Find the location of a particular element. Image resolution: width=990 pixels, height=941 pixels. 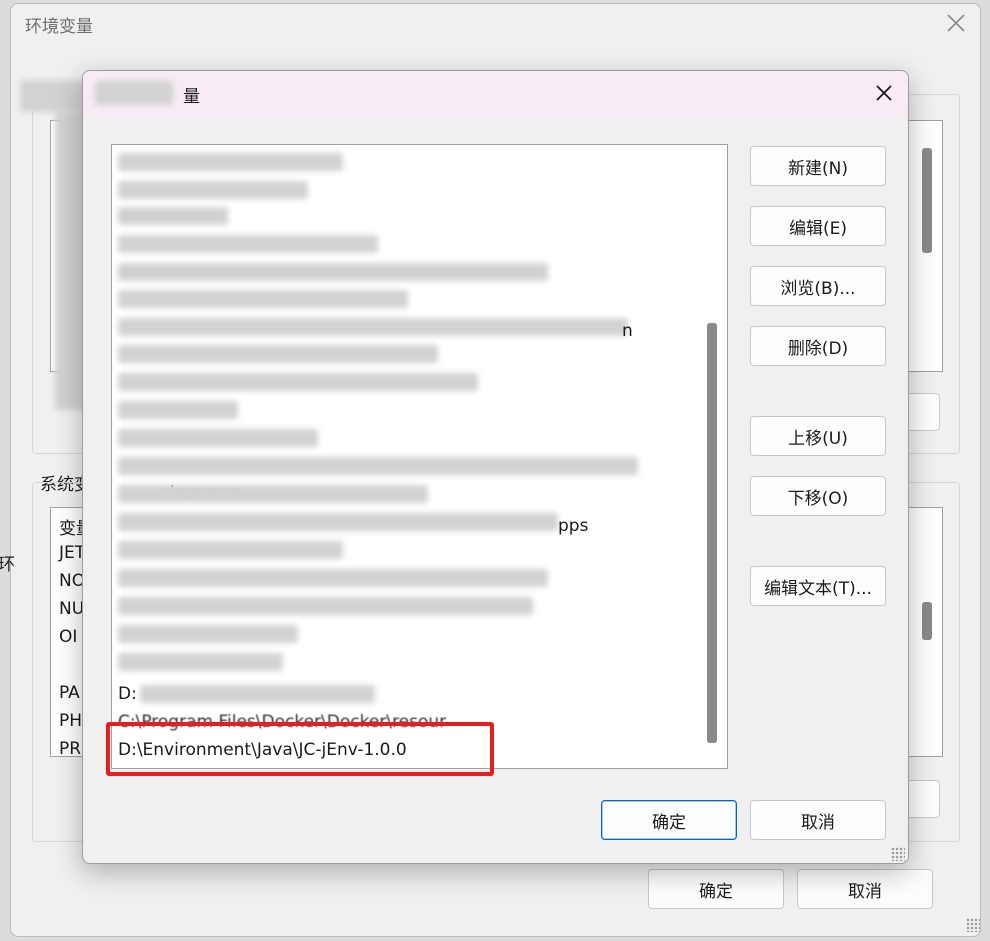

move-up-button: 上移(U) is located at coordinates (818, 436).